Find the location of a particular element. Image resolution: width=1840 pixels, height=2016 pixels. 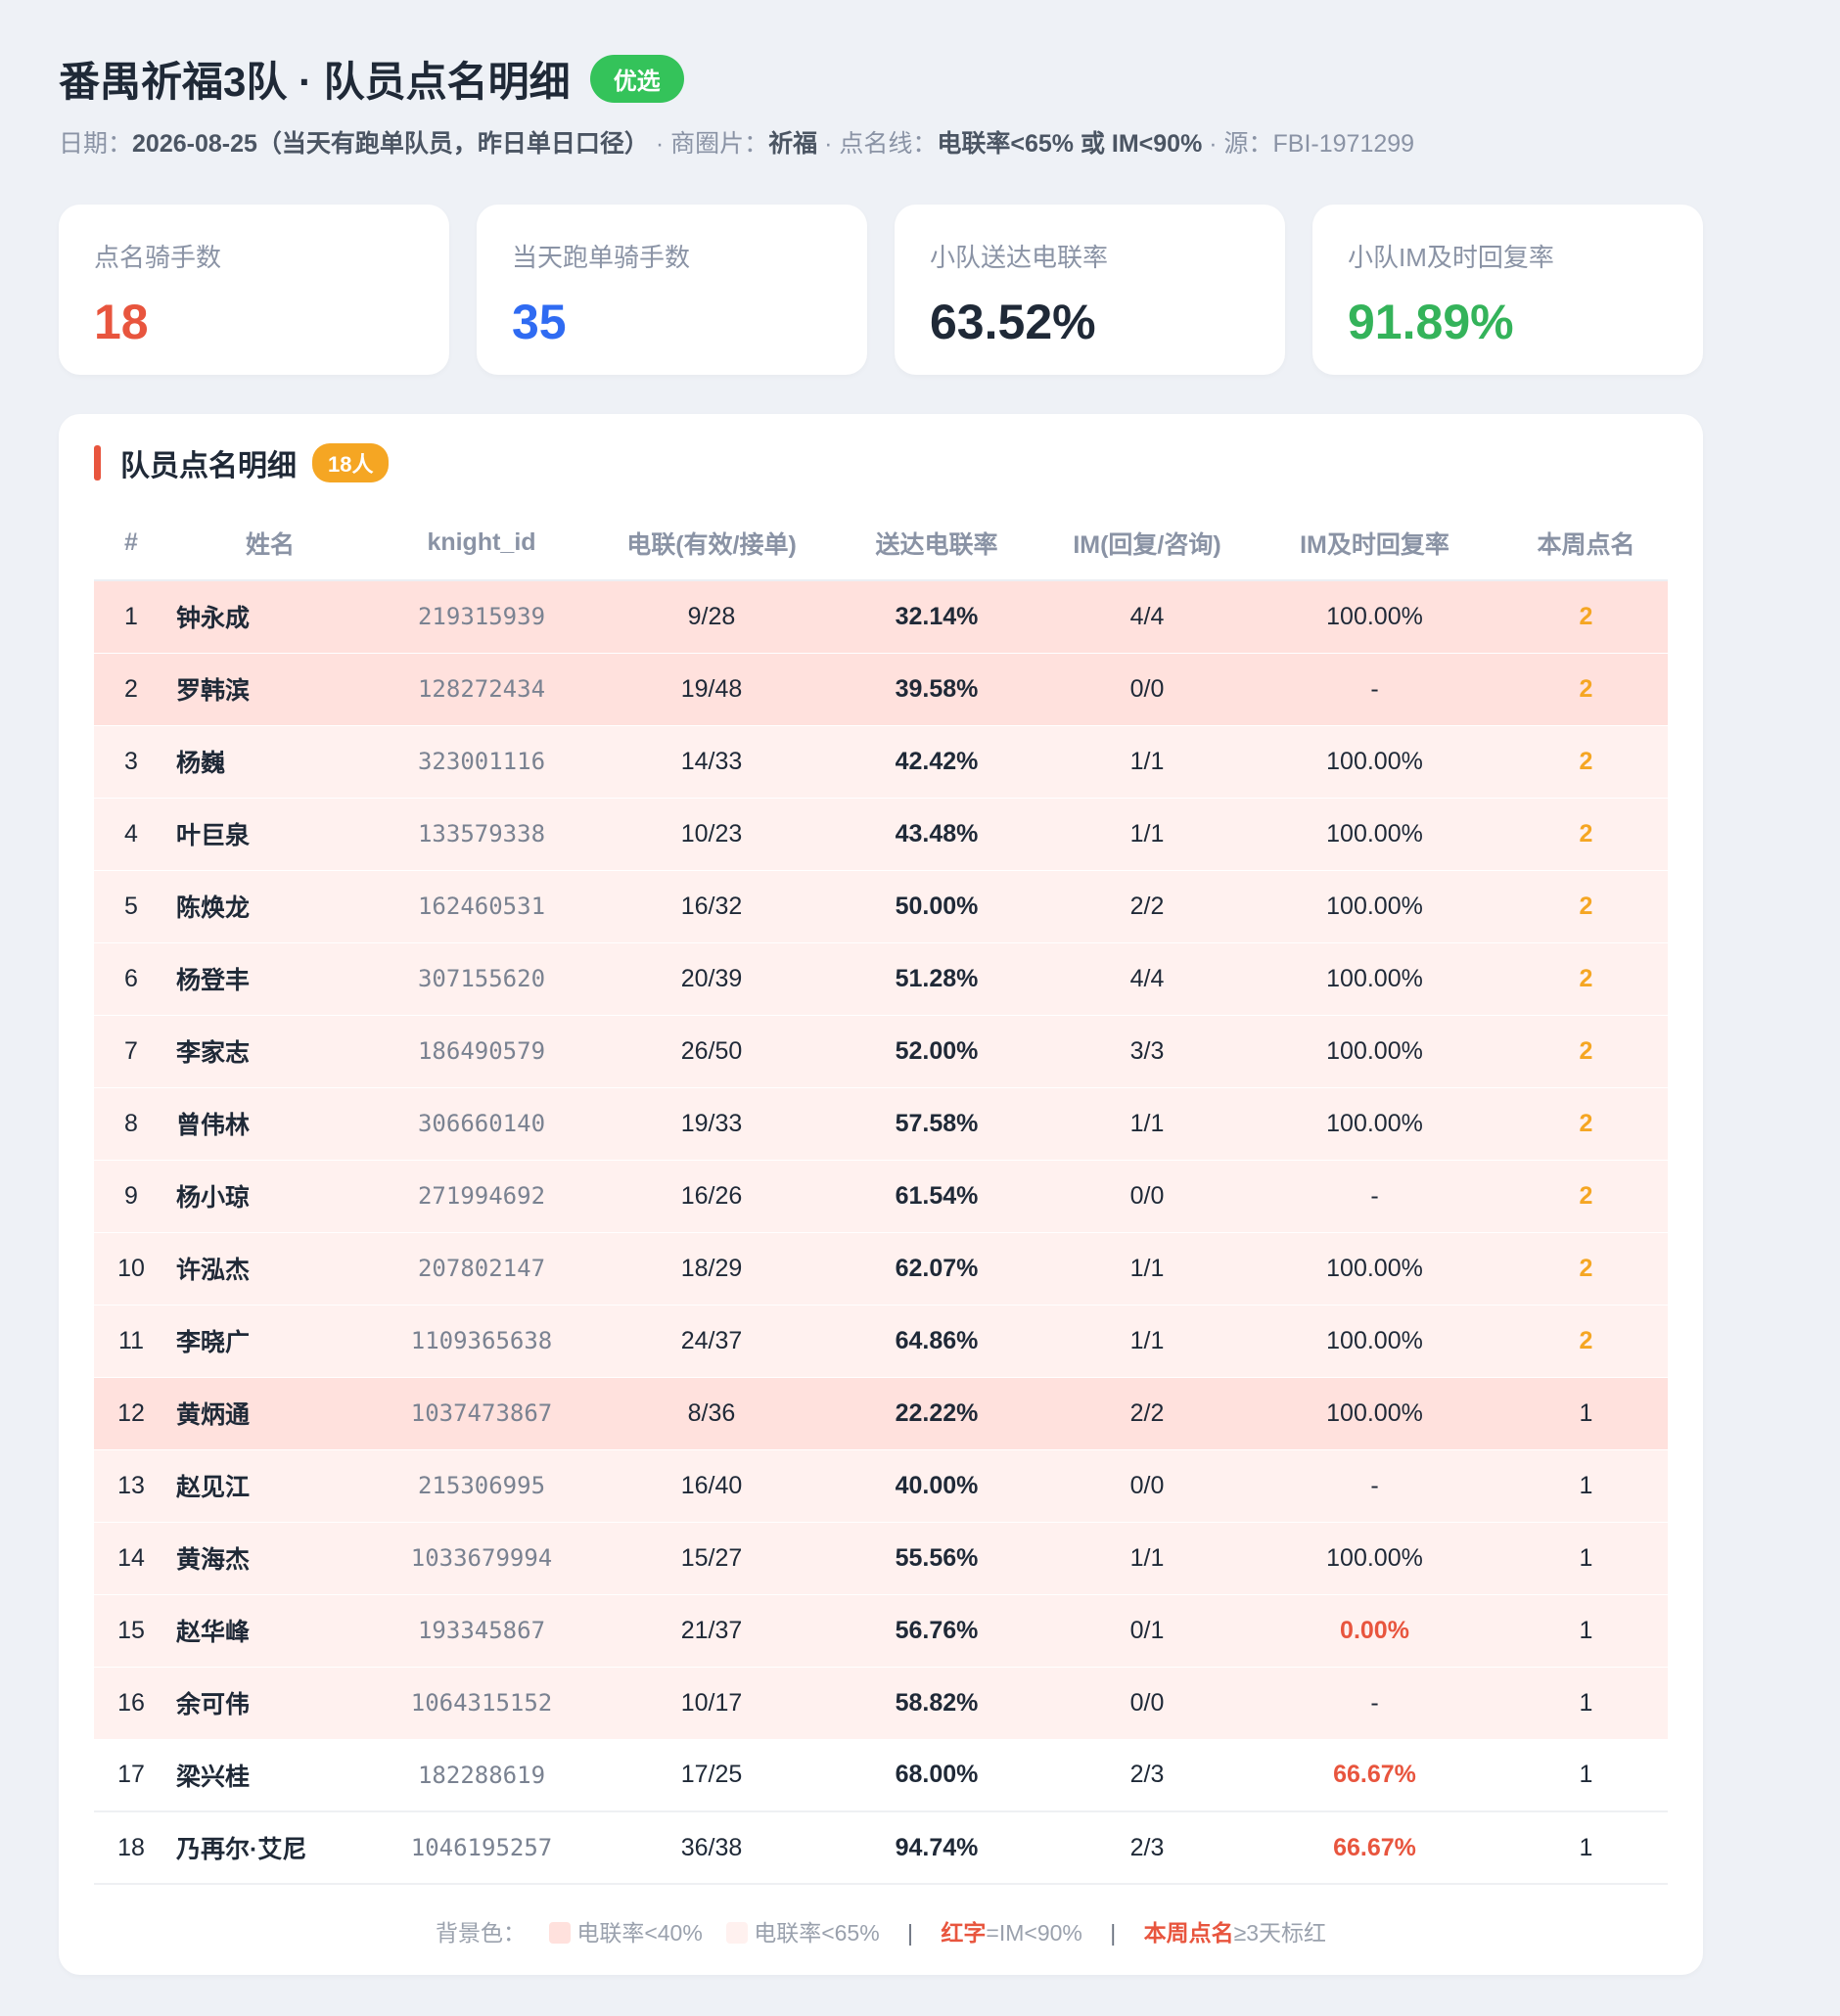

cell-im-rate: 66.67% is located at coordinates (1374, 1848).